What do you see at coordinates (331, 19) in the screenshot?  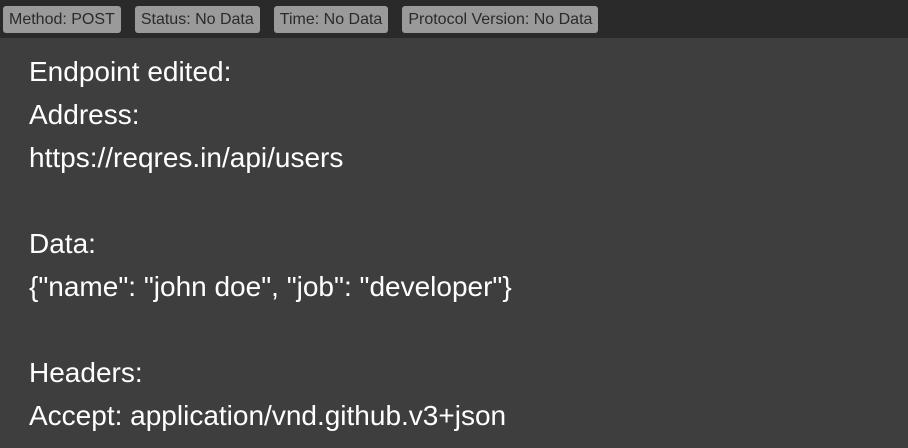 I see `time-badge: Time: No Data` at bounding box center [331, 19].